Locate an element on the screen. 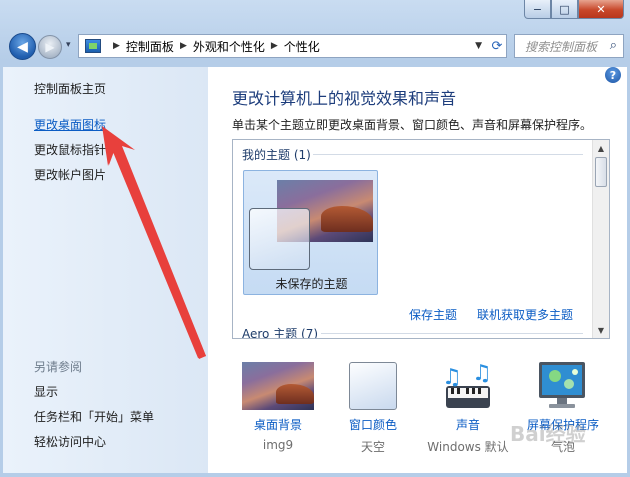  scroll-down-button: ▼ is located at coordinates (601, 330).